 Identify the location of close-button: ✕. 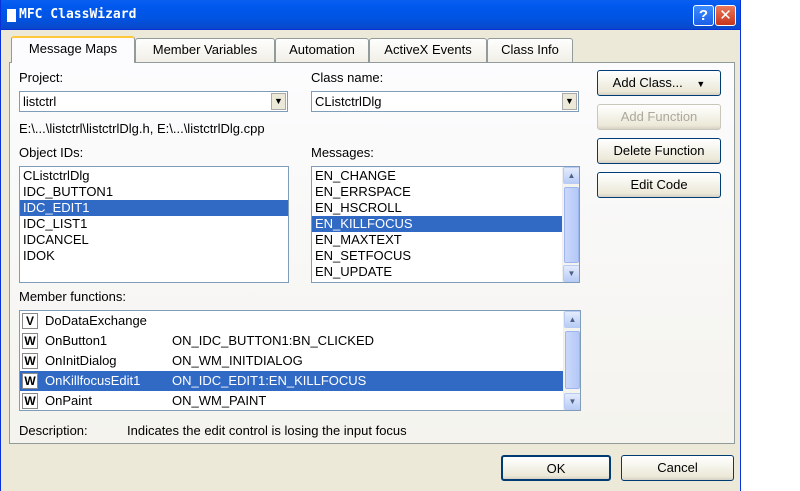
(725, 15).